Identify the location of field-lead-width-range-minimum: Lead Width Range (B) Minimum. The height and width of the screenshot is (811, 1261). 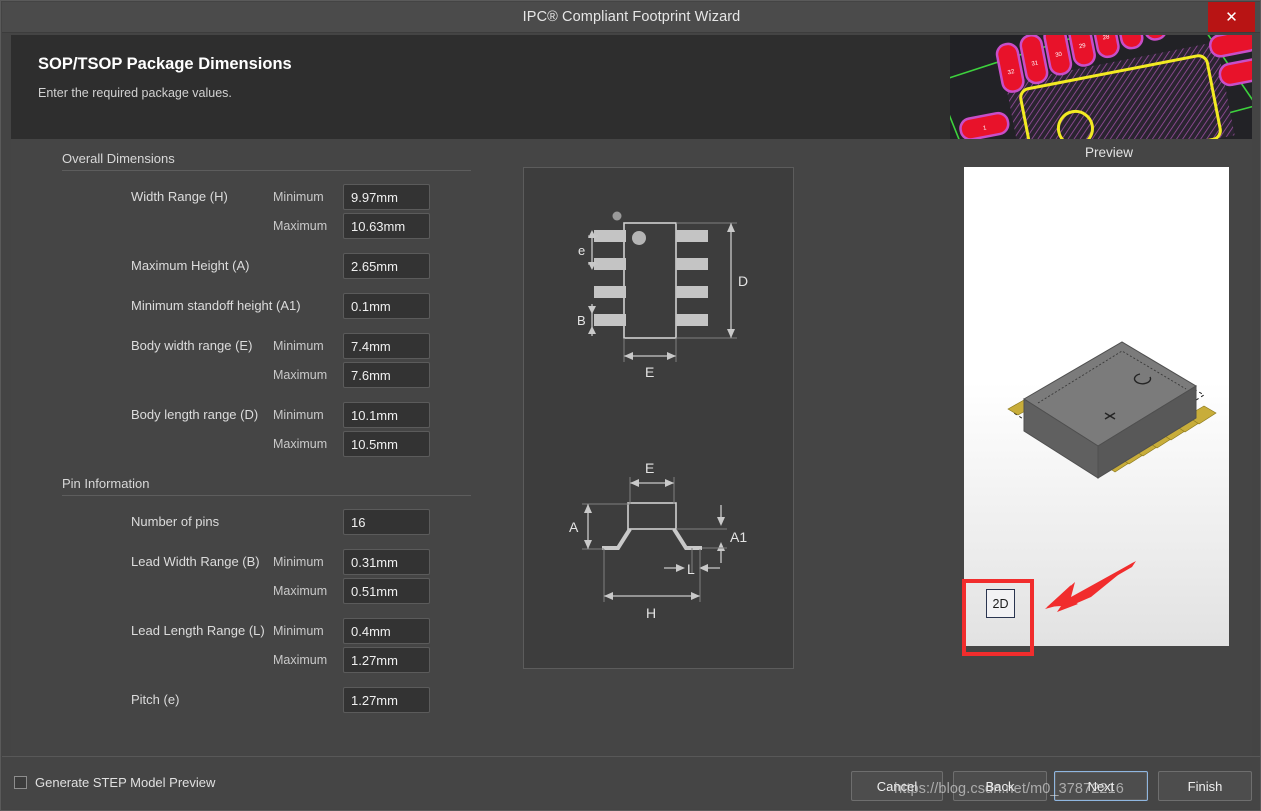
(261, 563).